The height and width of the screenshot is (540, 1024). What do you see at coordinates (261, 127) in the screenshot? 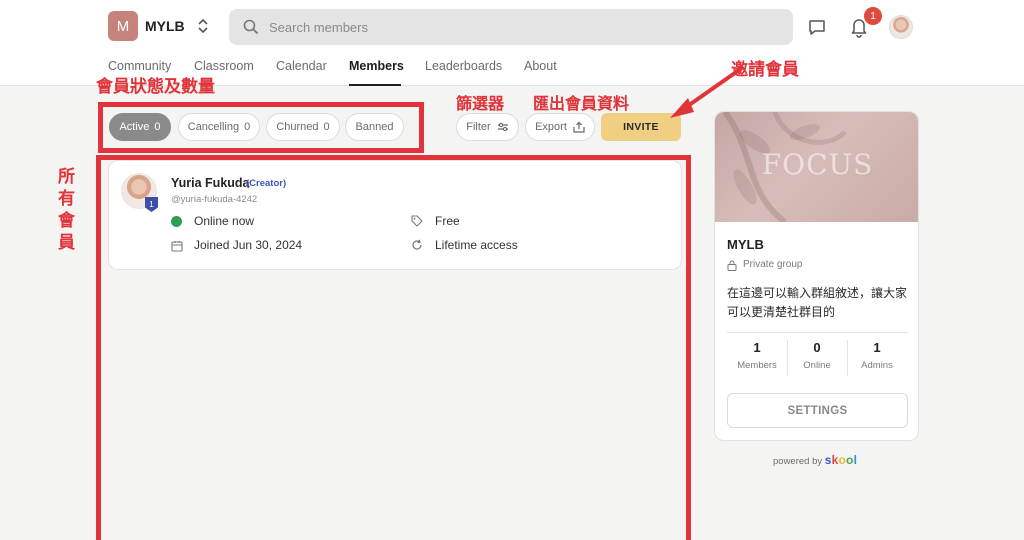
I see `annotation-box-status` at bounding box center [261, 127].